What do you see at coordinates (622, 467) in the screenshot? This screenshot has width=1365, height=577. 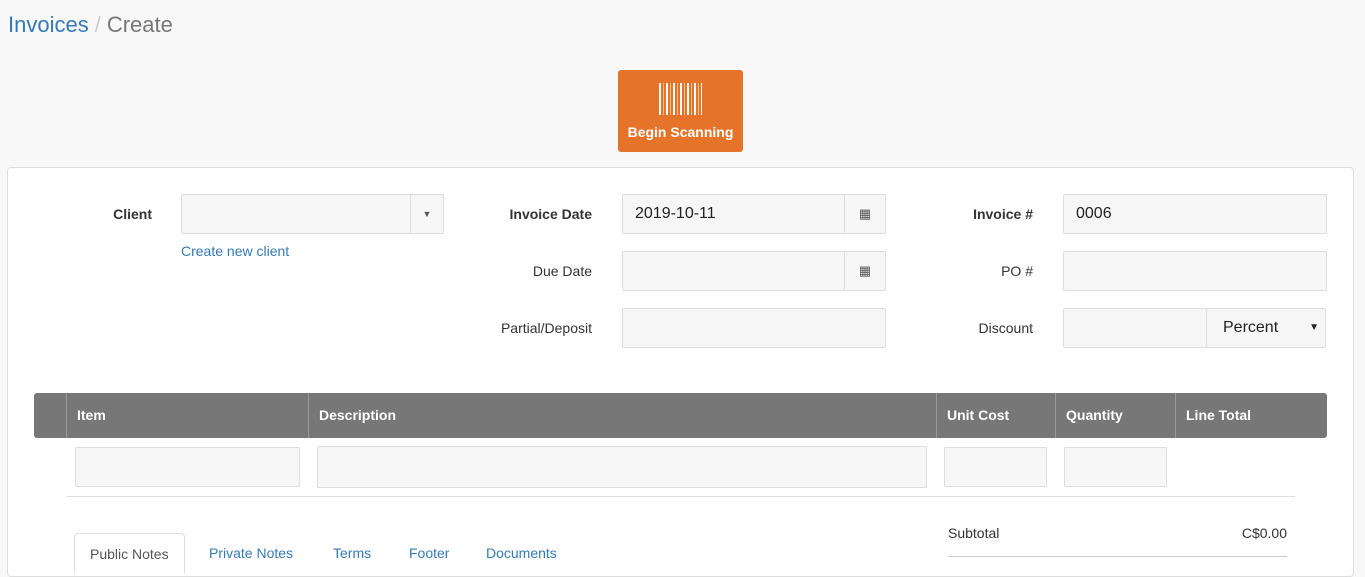 I see `description-textarea` at bounding box center [622, 467].